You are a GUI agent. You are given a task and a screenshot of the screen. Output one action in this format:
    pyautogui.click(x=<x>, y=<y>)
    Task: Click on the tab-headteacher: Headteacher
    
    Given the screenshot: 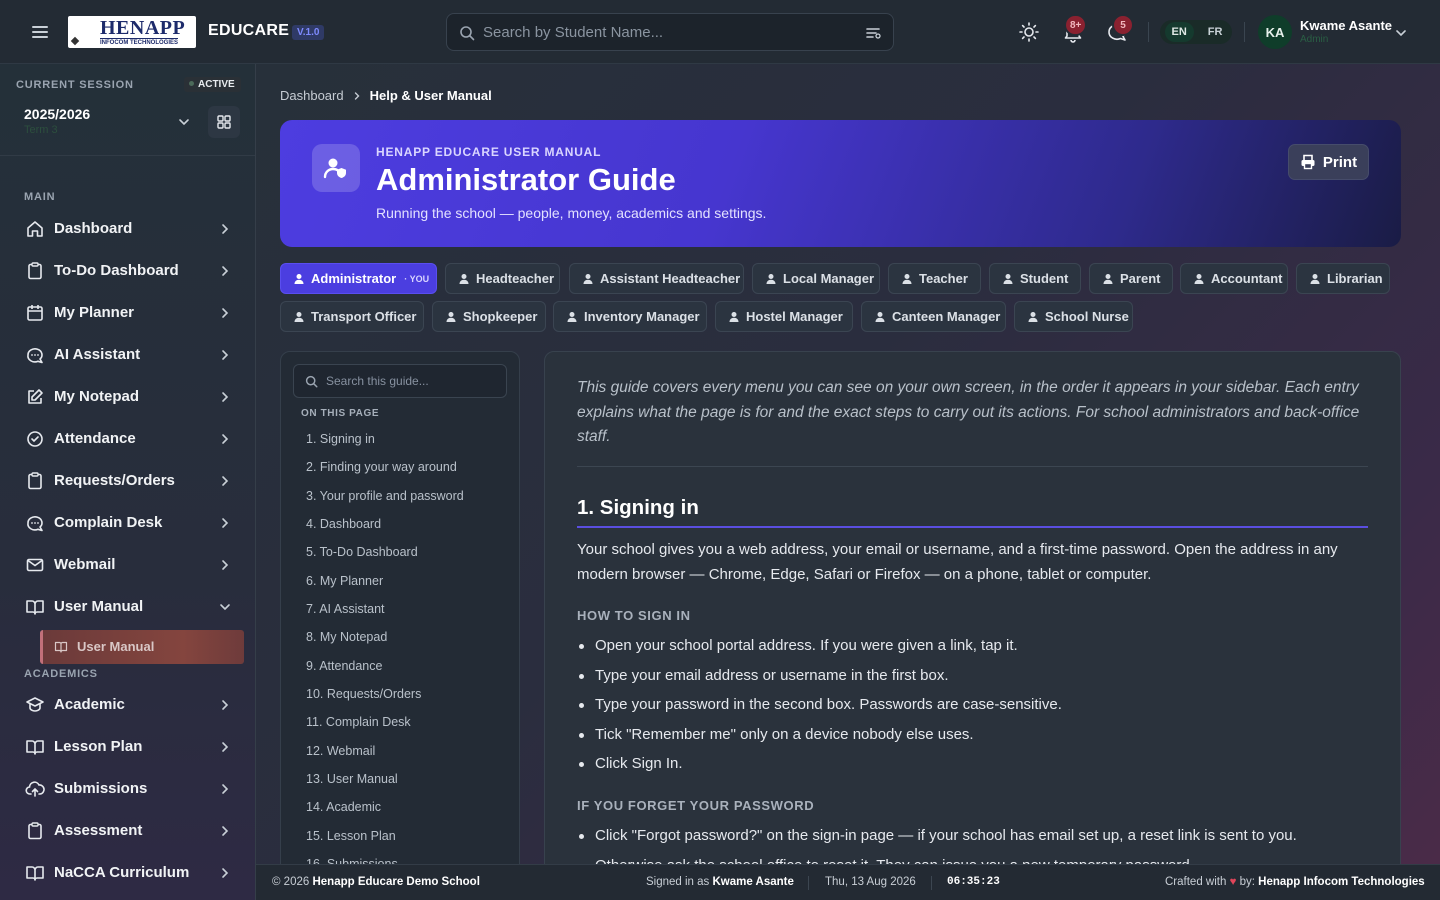 What is the action you would take?
    pyautogui.click(x=502, y=278)
    